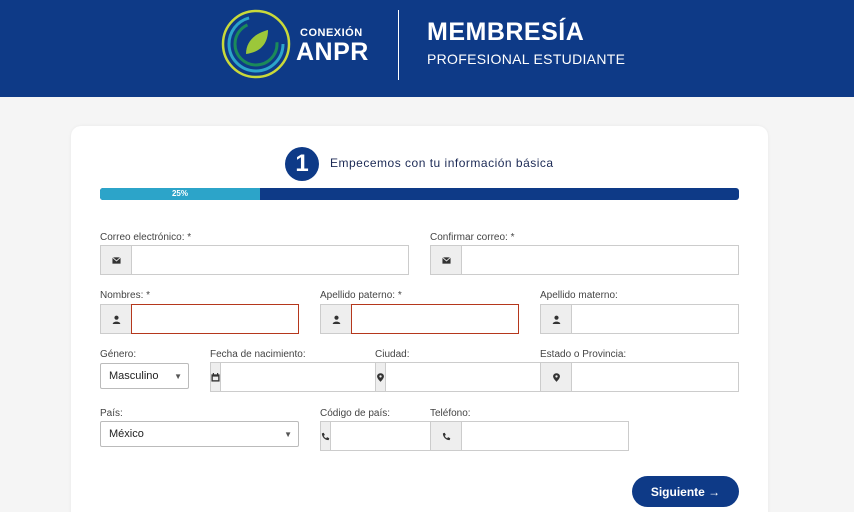 Image resolution: width=854 pixels, height=512 pixels. I want to click on country-label: País:, so click(111, 413).